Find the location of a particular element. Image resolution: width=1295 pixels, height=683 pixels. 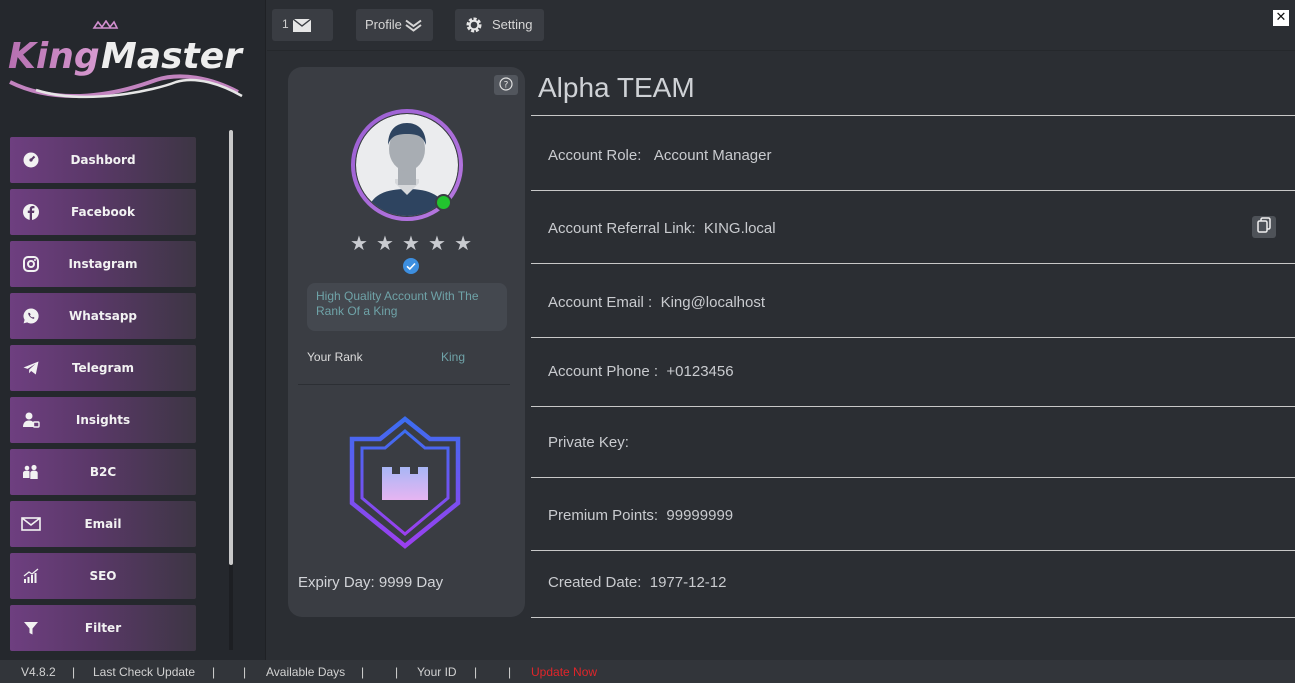

sidebar-item-label: Dashbord is located at coordinates (103, 160).